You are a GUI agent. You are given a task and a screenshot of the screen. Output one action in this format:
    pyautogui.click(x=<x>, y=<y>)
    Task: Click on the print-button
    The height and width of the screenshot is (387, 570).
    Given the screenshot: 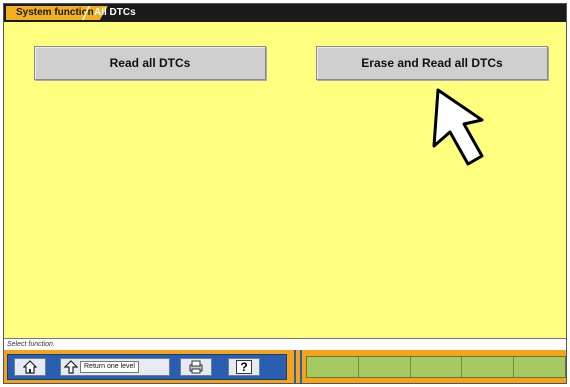 What is the action you would take?
    pyautogui.click(x=196, y=367)
    